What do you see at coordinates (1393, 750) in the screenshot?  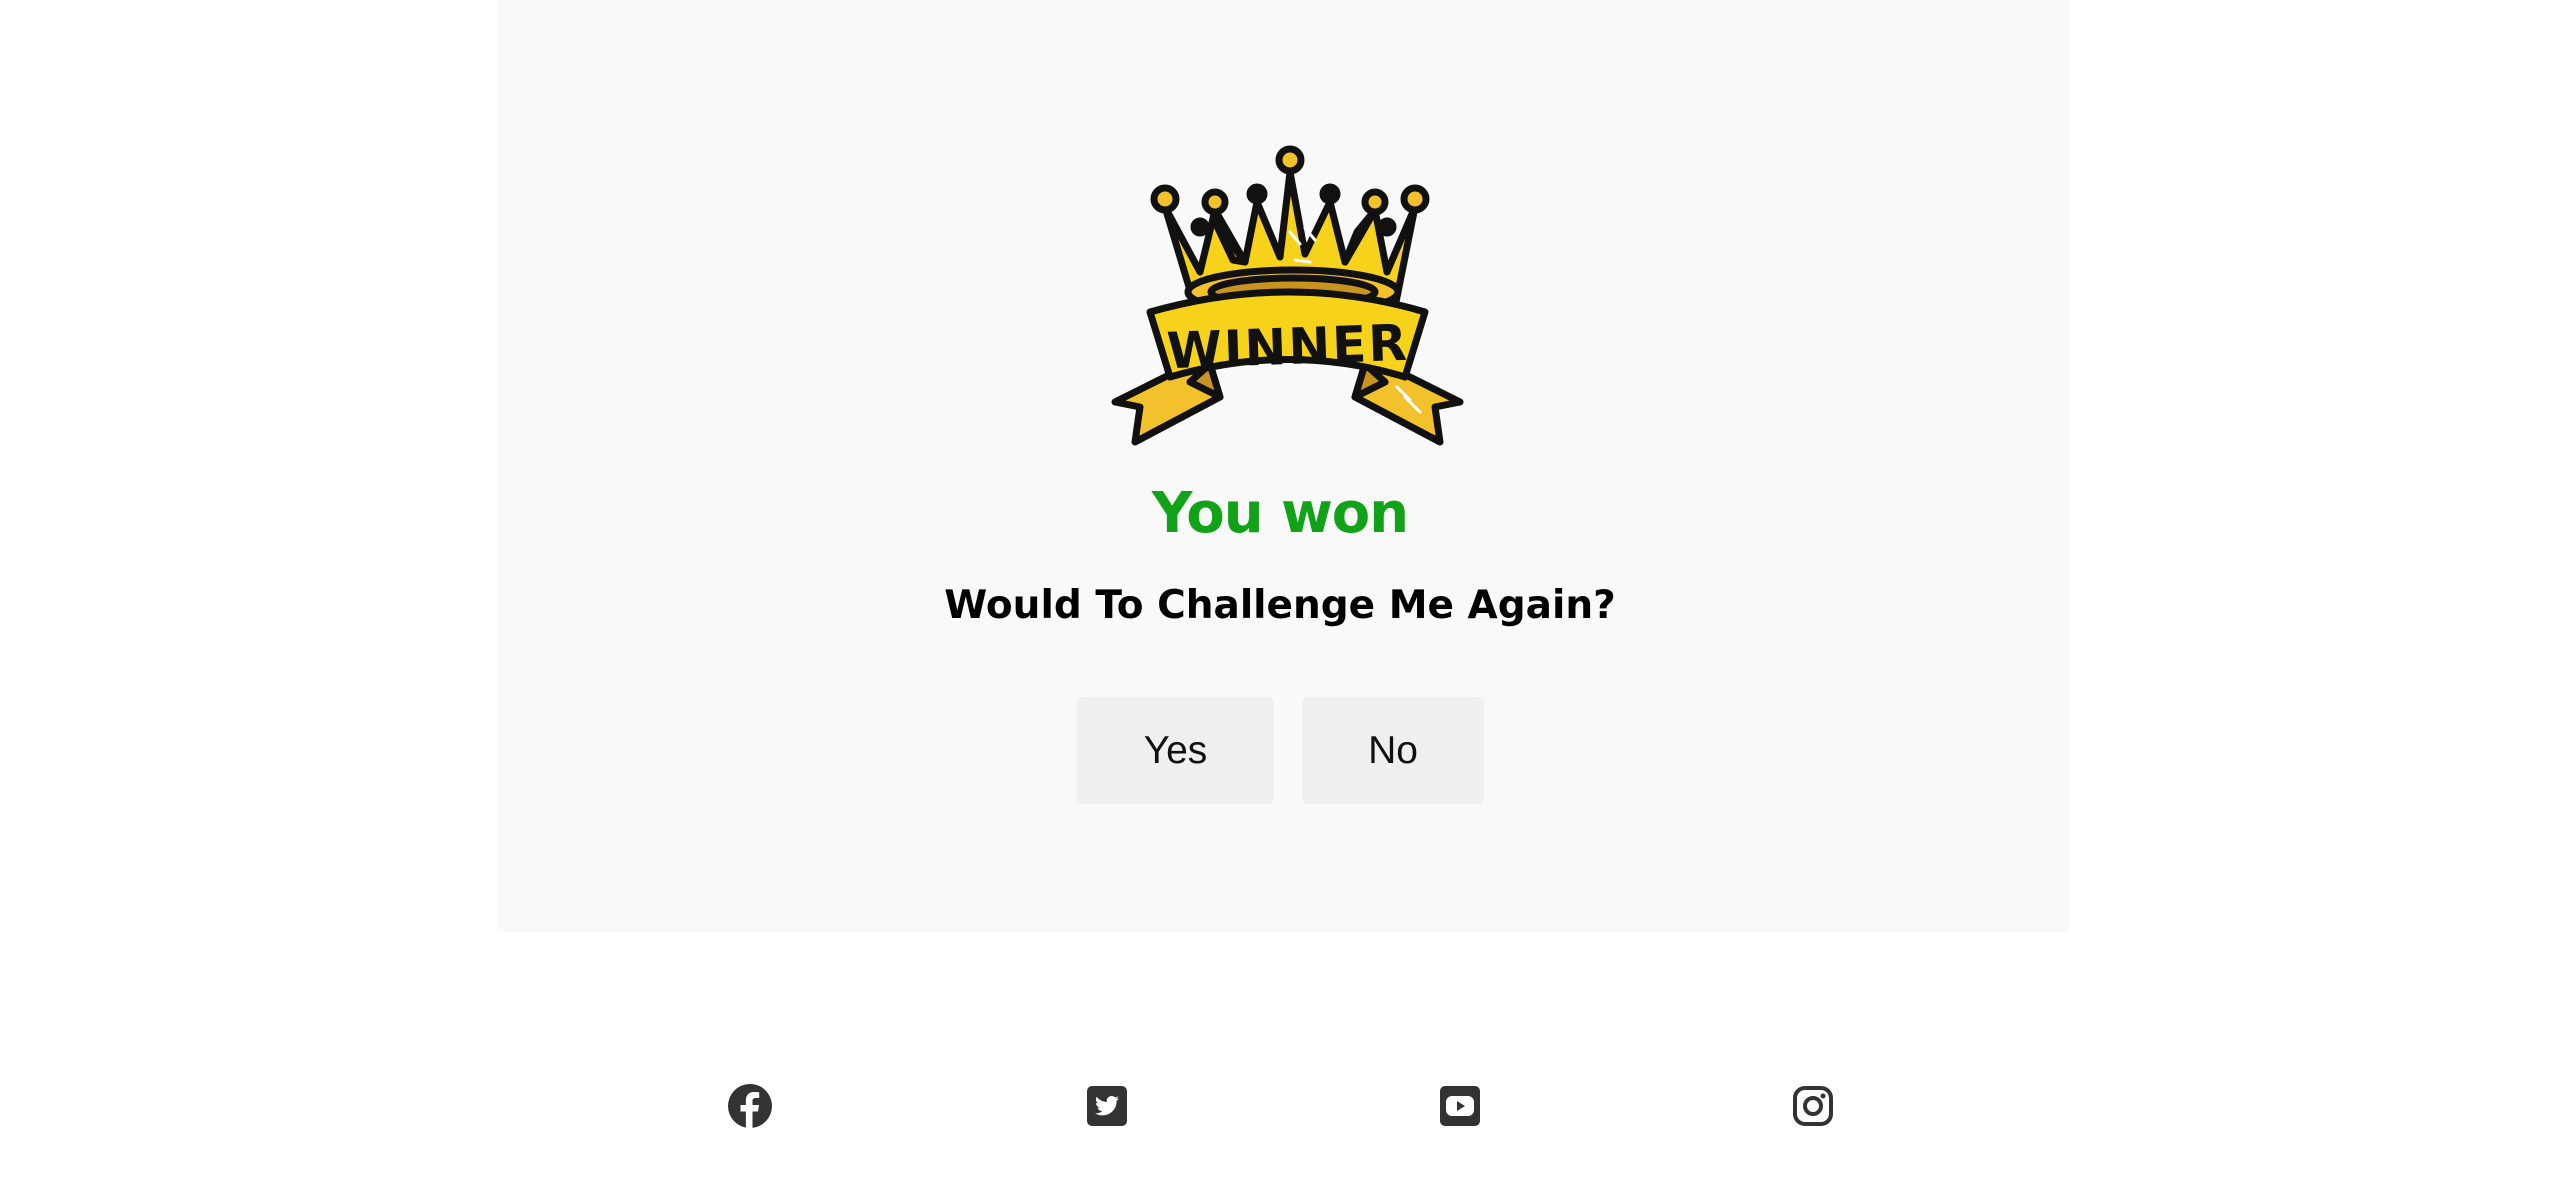 I see `no-button: No` at bounding box center [1393, 750].